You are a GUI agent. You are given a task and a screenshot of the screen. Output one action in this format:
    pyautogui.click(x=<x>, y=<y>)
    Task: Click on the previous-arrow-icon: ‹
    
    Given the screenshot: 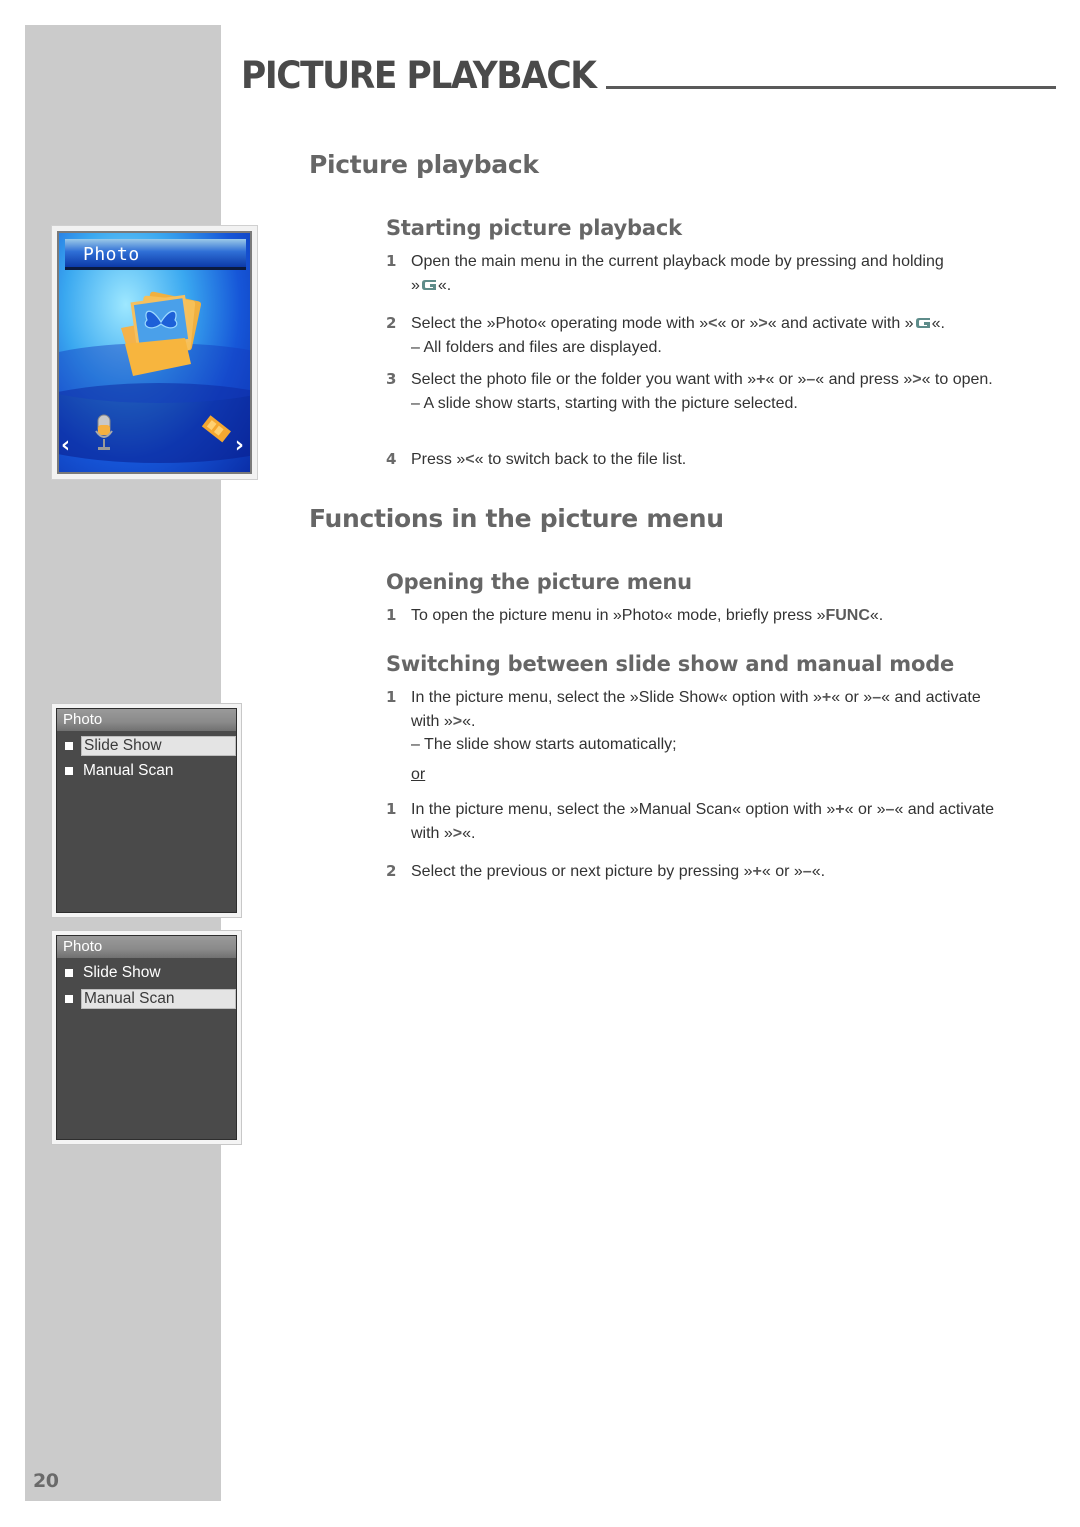 What is the action you would take?
    pyautogui.click(x=66, y=445)
    